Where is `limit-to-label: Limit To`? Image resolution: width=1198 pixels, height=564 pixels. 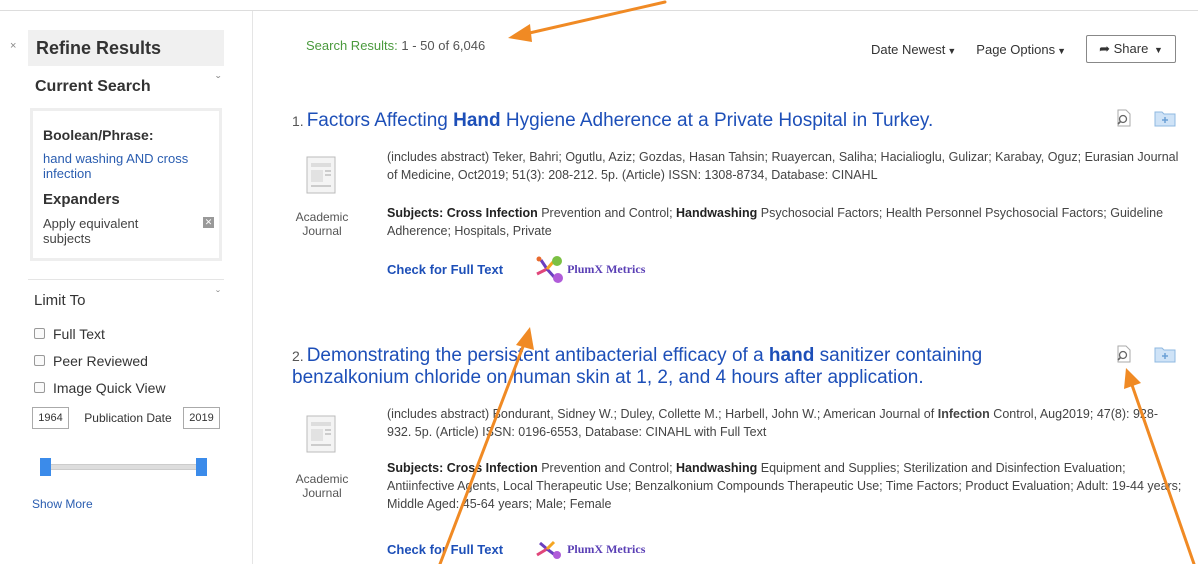 limit-to-label: Limit To is located at coordinates (60, 300).